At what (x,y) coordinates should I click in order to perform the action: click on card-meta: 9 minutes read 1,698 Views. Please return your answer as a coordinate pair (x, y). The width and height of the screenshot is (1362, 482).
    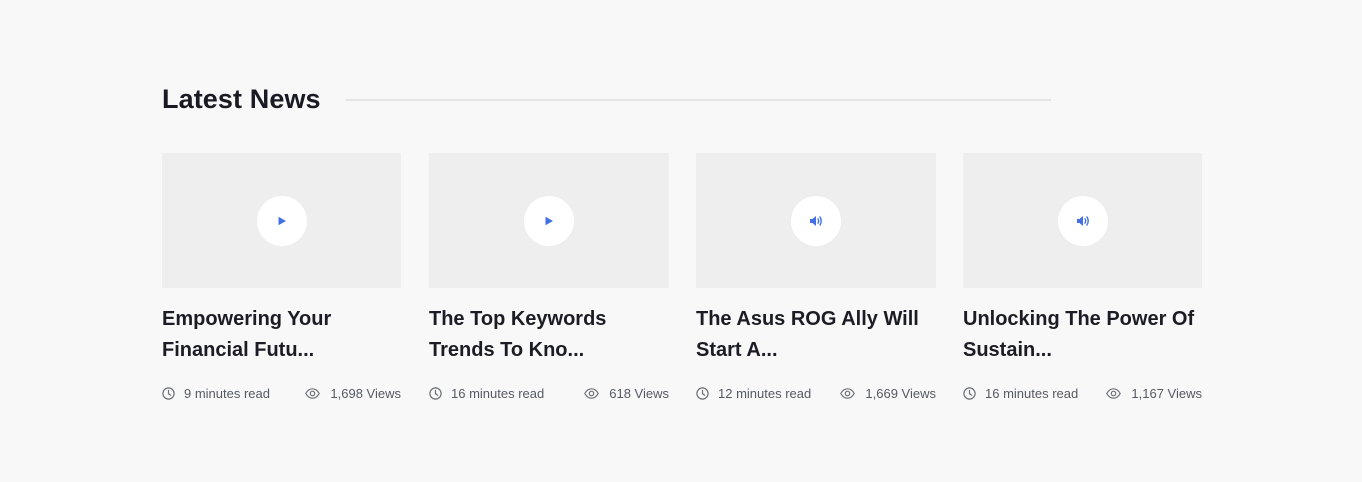
    Looking at the image, I should click on (281, 393).